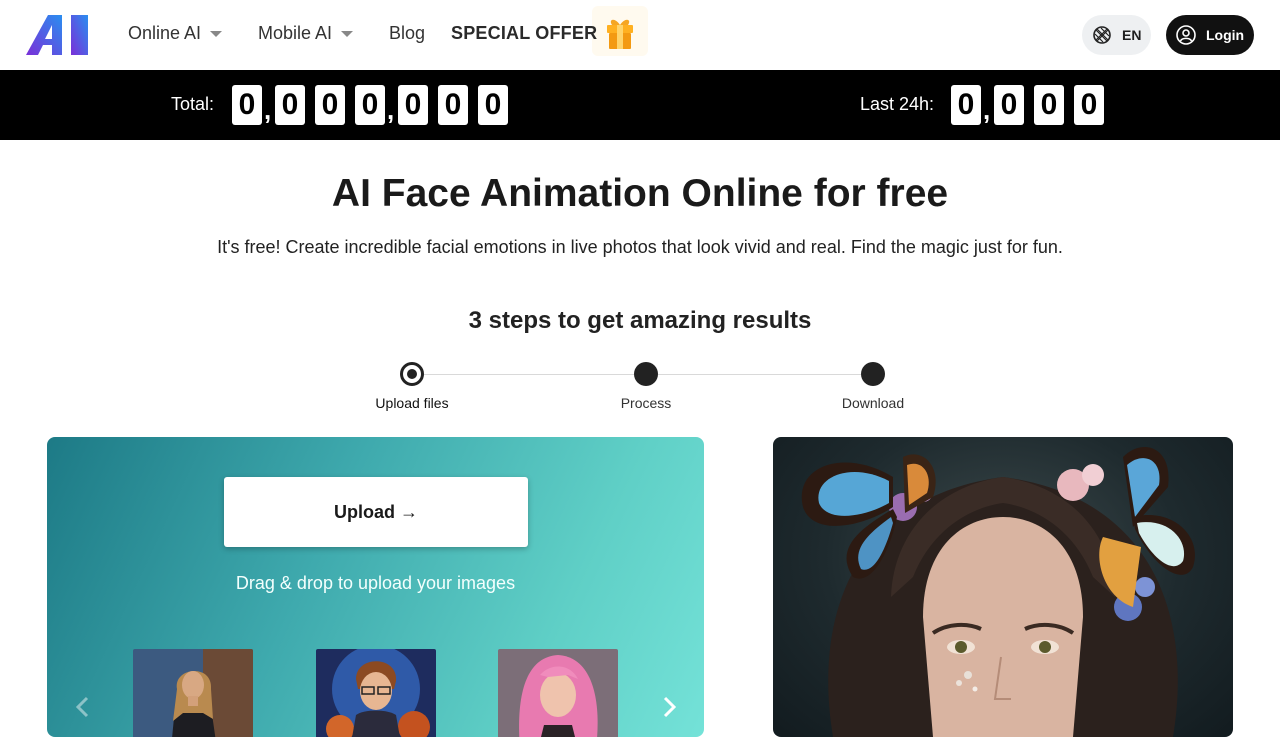 Image resolution: width=1280 pixels, height=737 pixels. I want to click on language-selector: EN, so click(1116, 35).